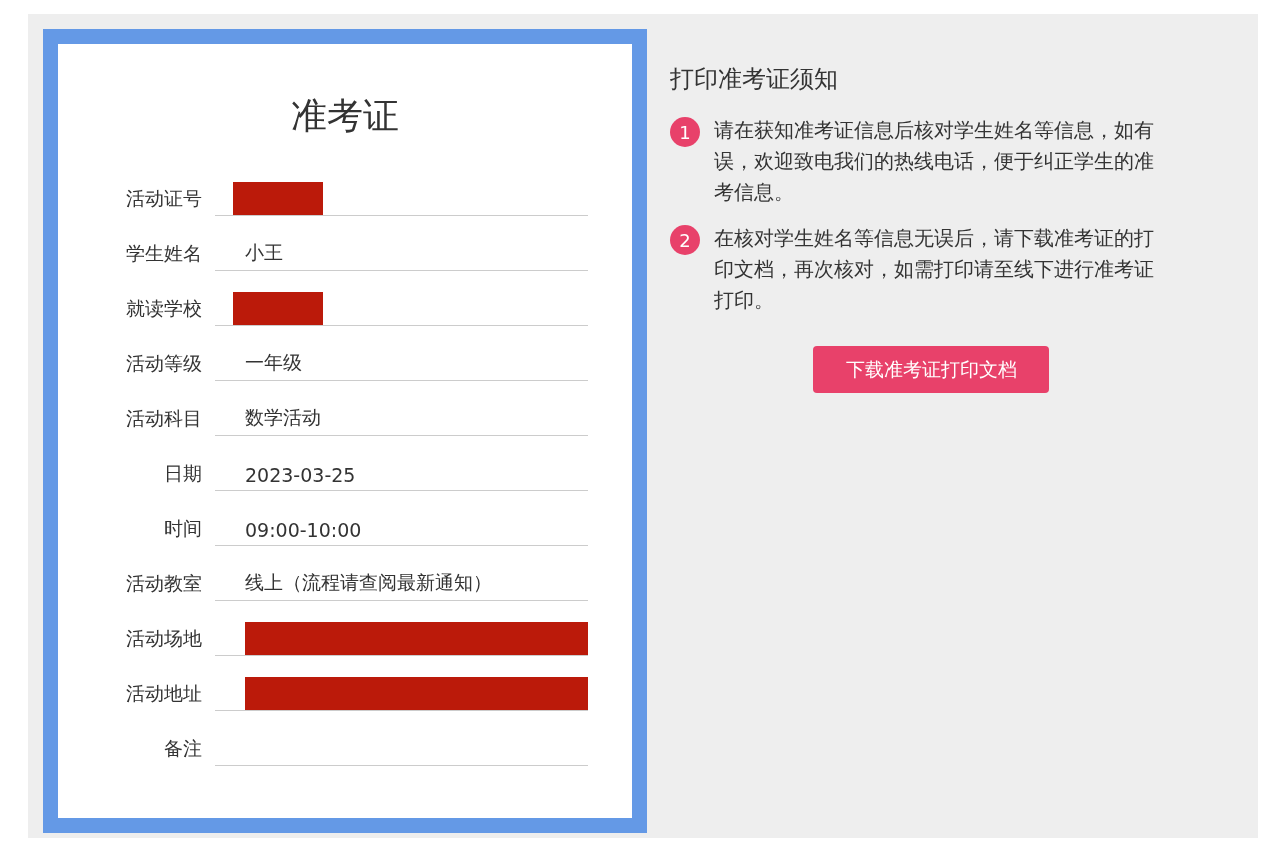 The image size is (1269, 851). Describe the element at coordinates (303, 531) in the screenshot. I see `field-value: 09:00-10:00` at that location.